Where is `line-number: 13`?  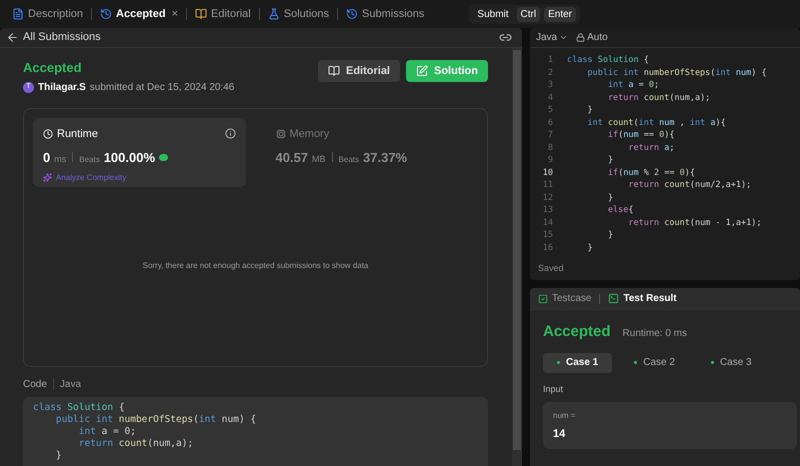 line-number: 13 is located at coordinates (547, 210).